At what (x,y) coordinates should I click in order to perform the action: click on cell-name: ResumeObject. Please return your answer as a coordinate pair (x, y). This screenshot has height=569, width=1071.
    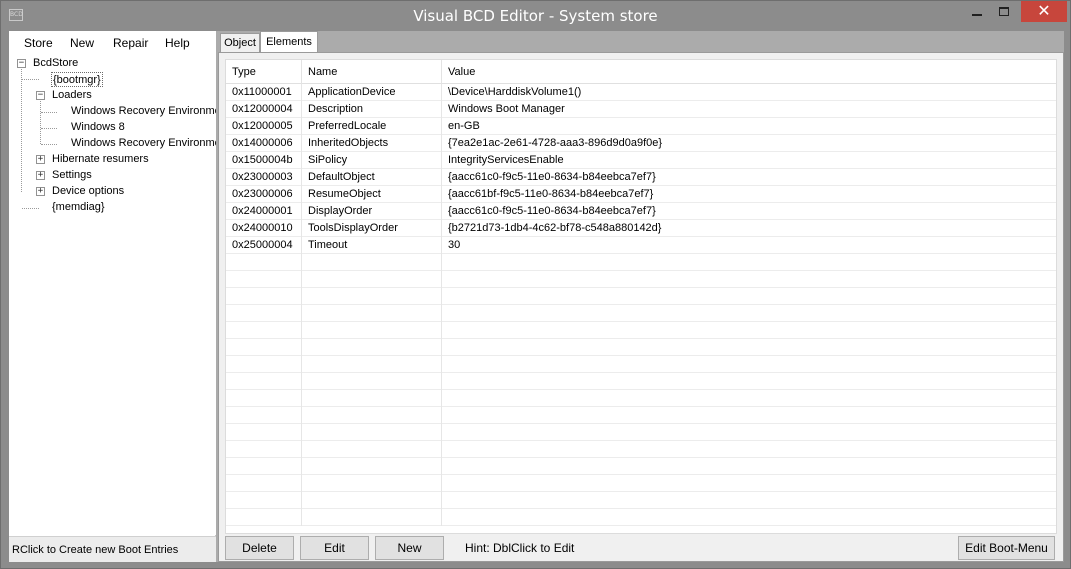
    Looking at the image, I should click on (372, 194).